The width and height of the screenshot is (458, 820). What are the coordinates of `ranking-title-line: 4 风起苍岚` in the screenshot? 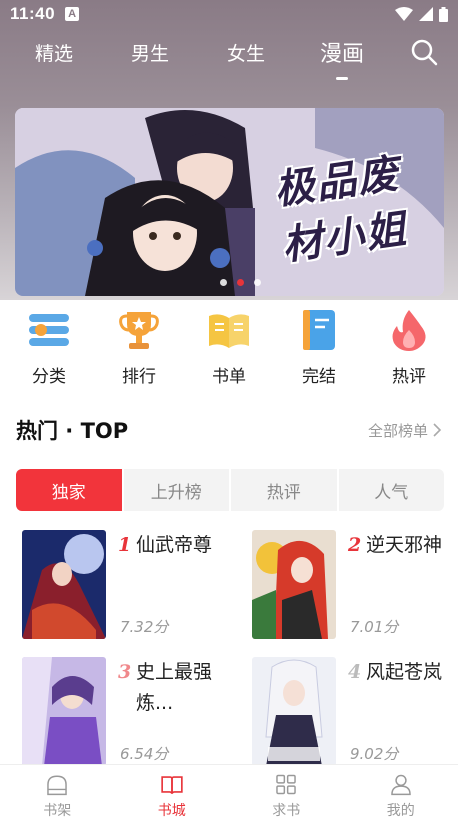 It's located at (396, 672).